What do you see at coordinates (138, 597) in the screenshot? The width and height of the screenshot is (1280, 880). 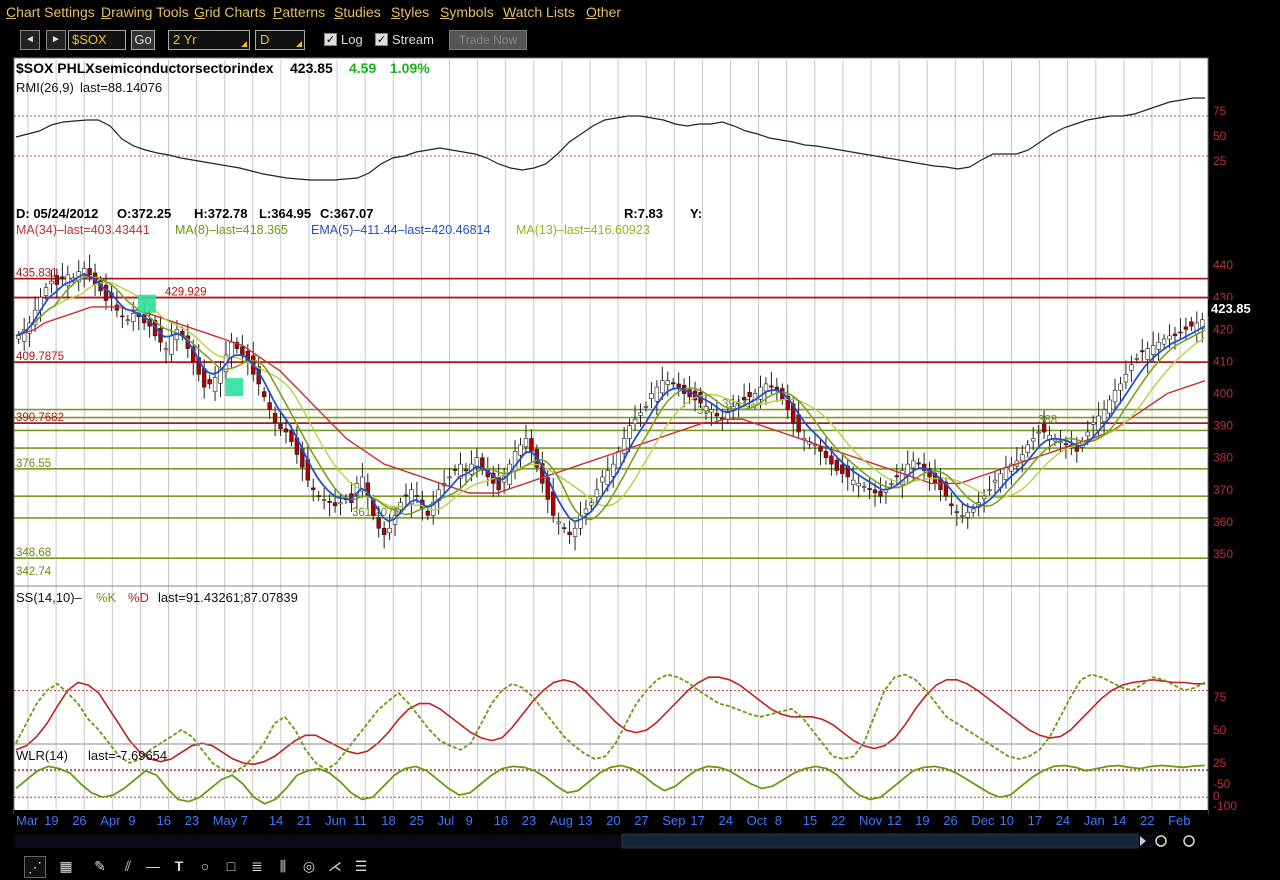 I see `d-legend: %D` at bounding box center [138, 597].